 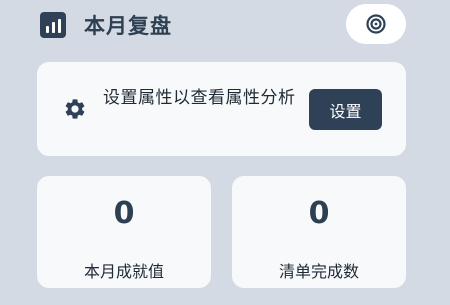 I want to click on page-title: 本月复盘, so click(x=128, y=26).